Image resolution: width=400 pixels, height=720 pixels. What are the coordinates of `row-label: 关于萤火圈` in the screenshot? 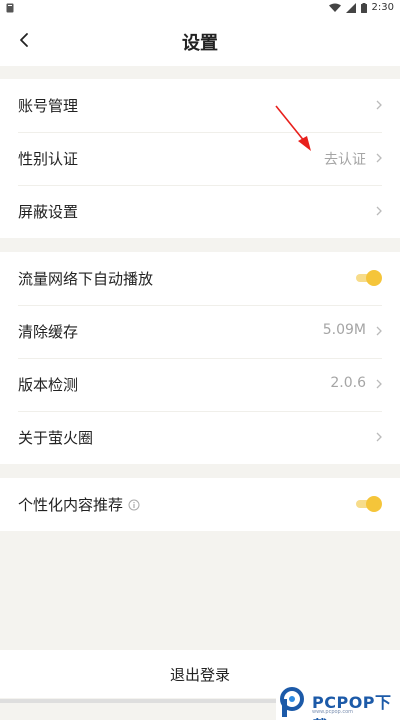 It's located at (56, 438).